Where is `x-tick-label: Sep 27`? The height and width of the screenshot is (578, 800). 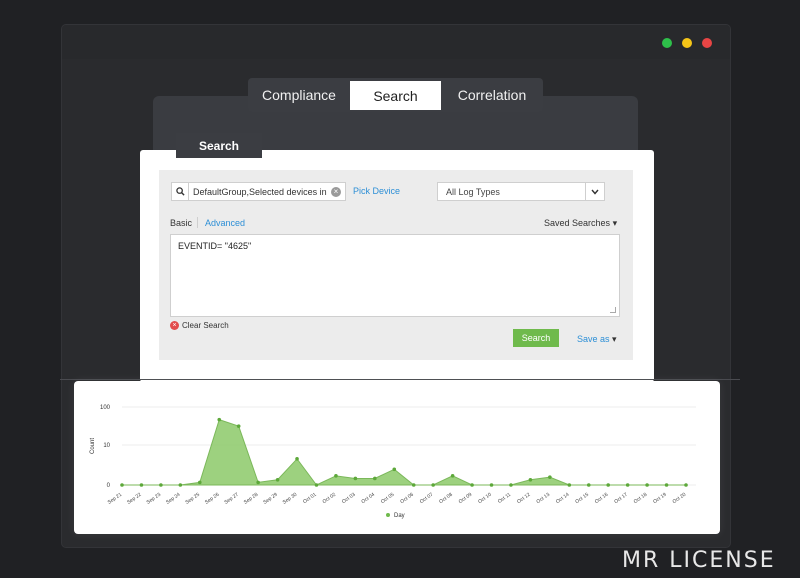 x-tick-label: Sep 27 is located at coordinates (231, 499).